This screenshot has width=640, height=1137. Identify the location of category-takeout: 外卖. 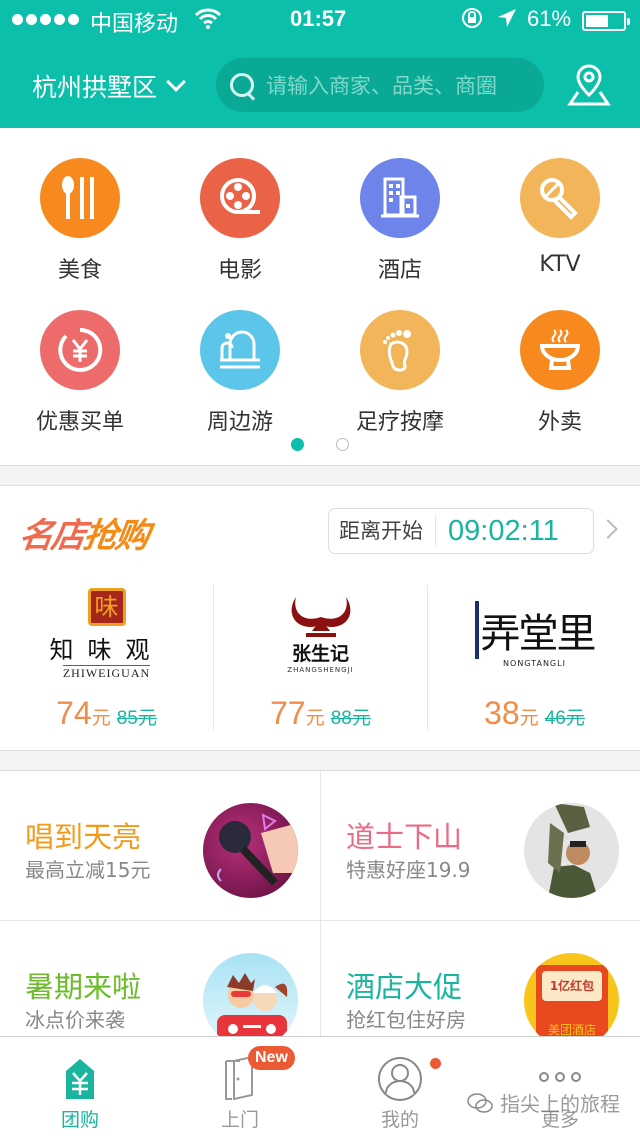
(560, 373).